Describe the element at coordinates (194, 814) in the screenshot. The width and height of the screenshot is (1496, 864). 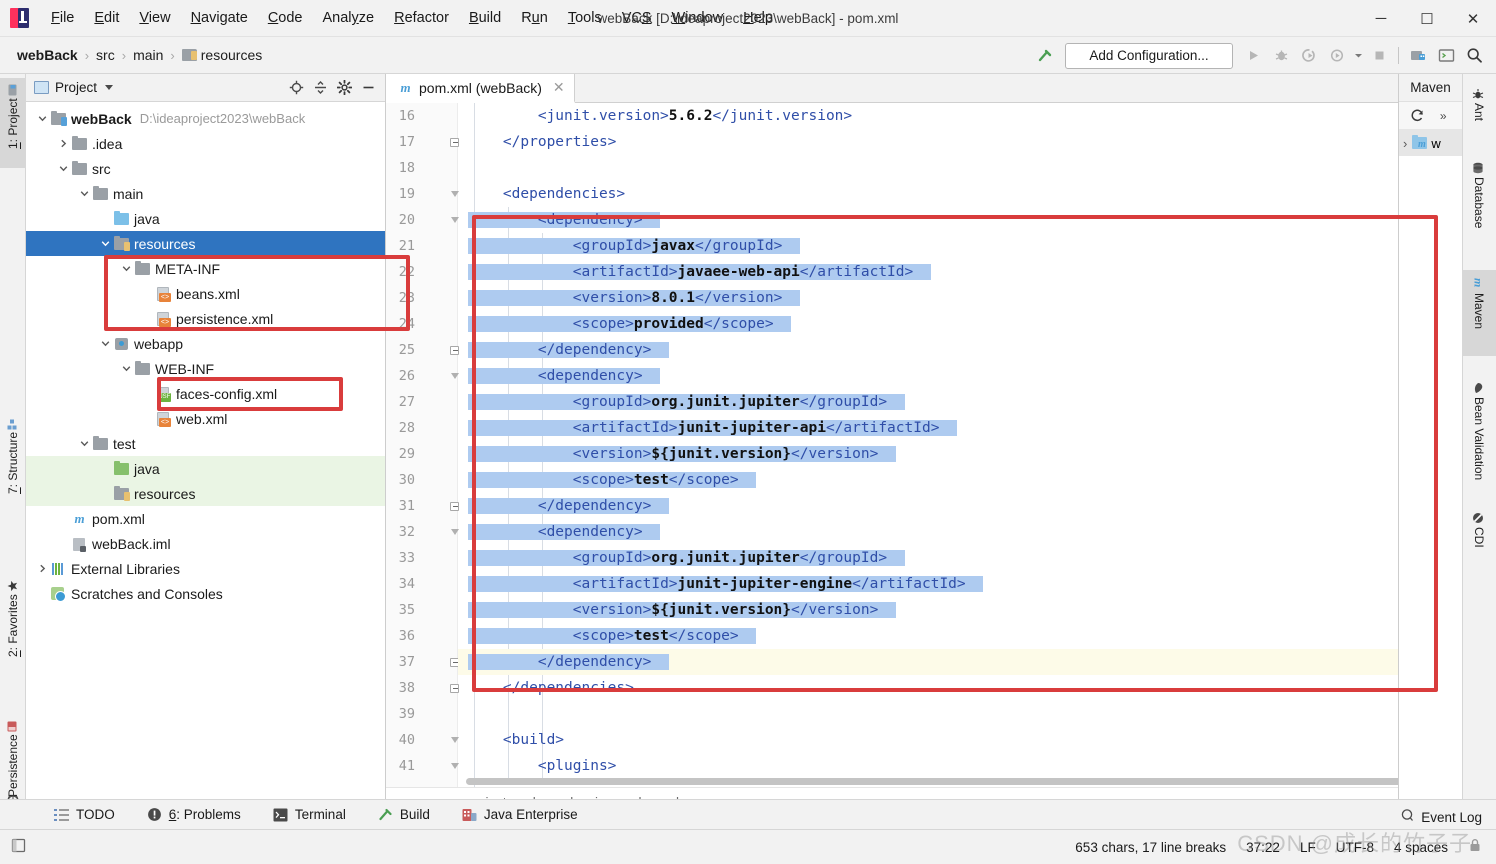
I see `tool-window-6-problems: 6: Problems` at that location.